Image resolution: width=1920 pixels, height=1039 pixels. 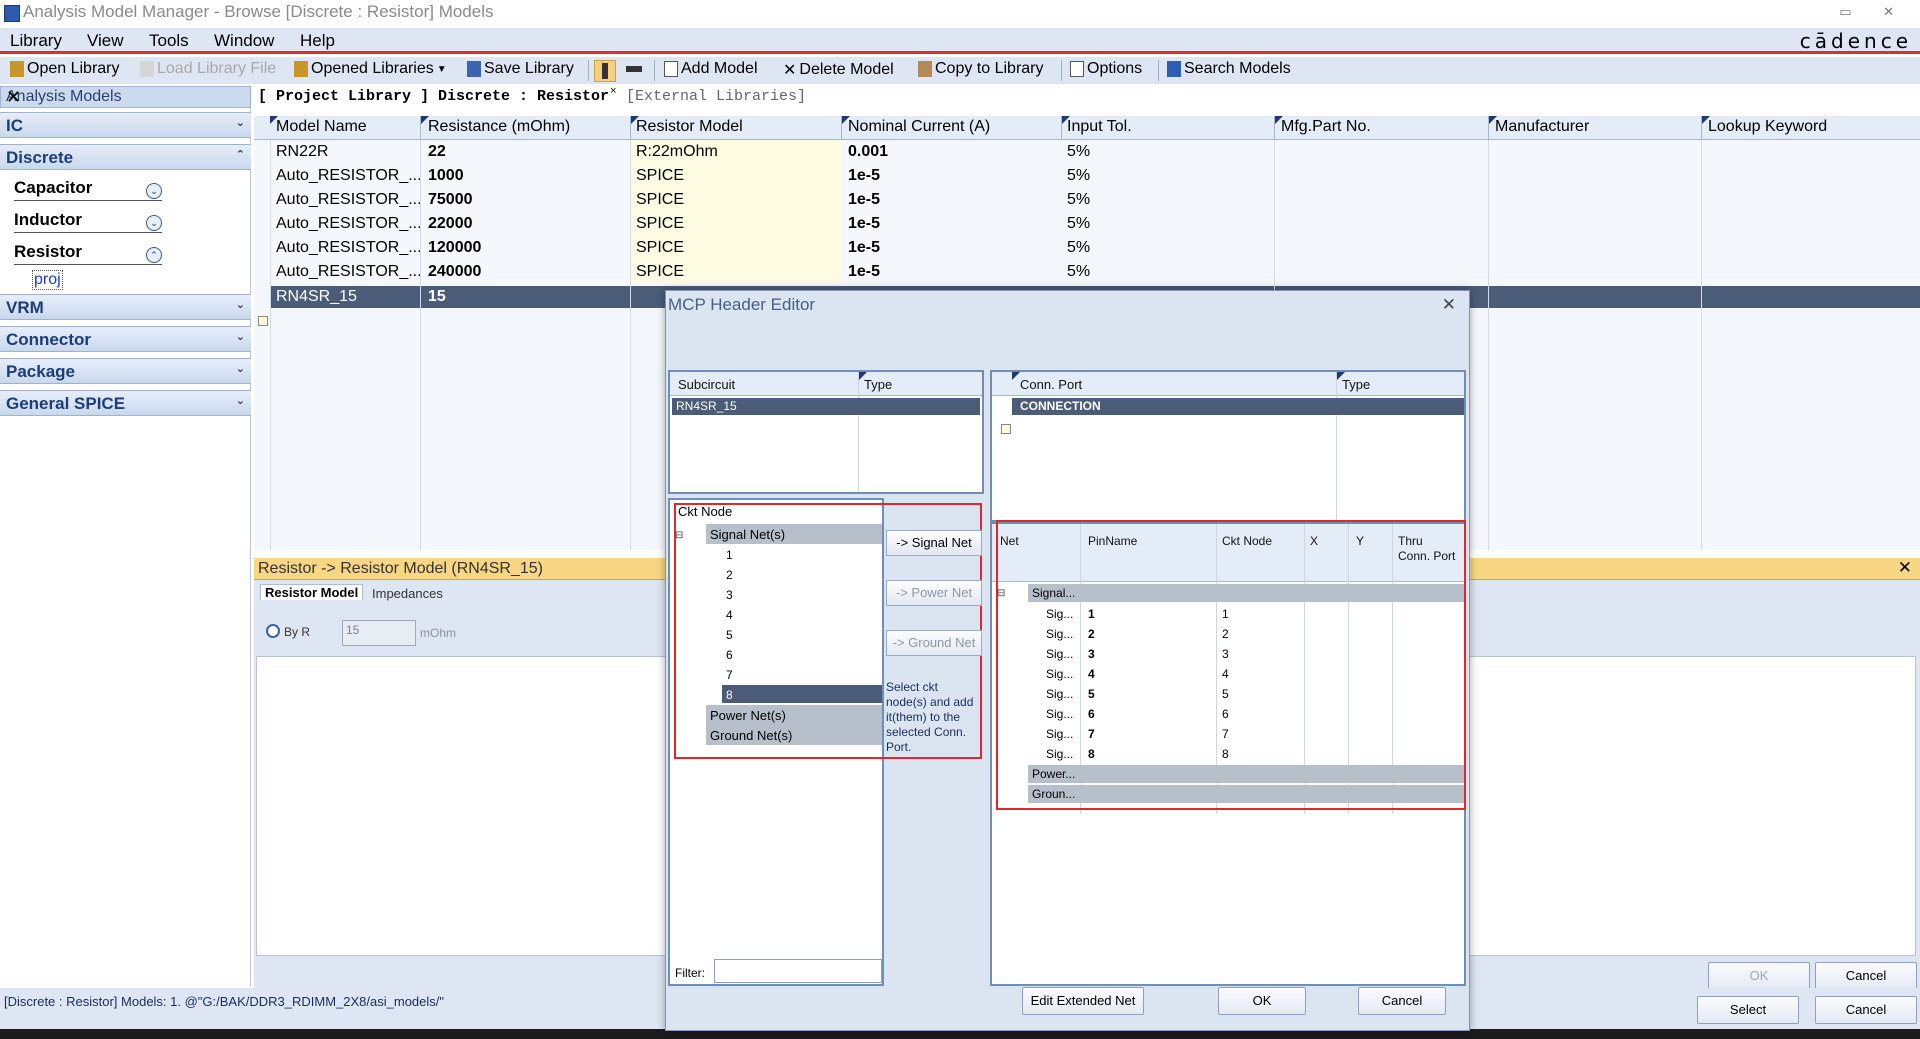 What do you see at coordinates (169, 41) in the screenshot?
I see `menu-tools: Tools` at bounding box center [169, 41].